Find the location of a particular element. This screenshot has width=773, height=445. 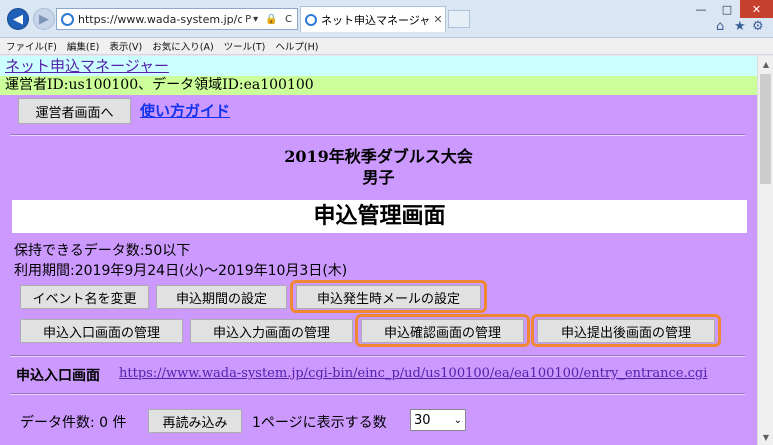

event-title: 2019年秋季ダブルス大会 is located at coordinates (378, 156).